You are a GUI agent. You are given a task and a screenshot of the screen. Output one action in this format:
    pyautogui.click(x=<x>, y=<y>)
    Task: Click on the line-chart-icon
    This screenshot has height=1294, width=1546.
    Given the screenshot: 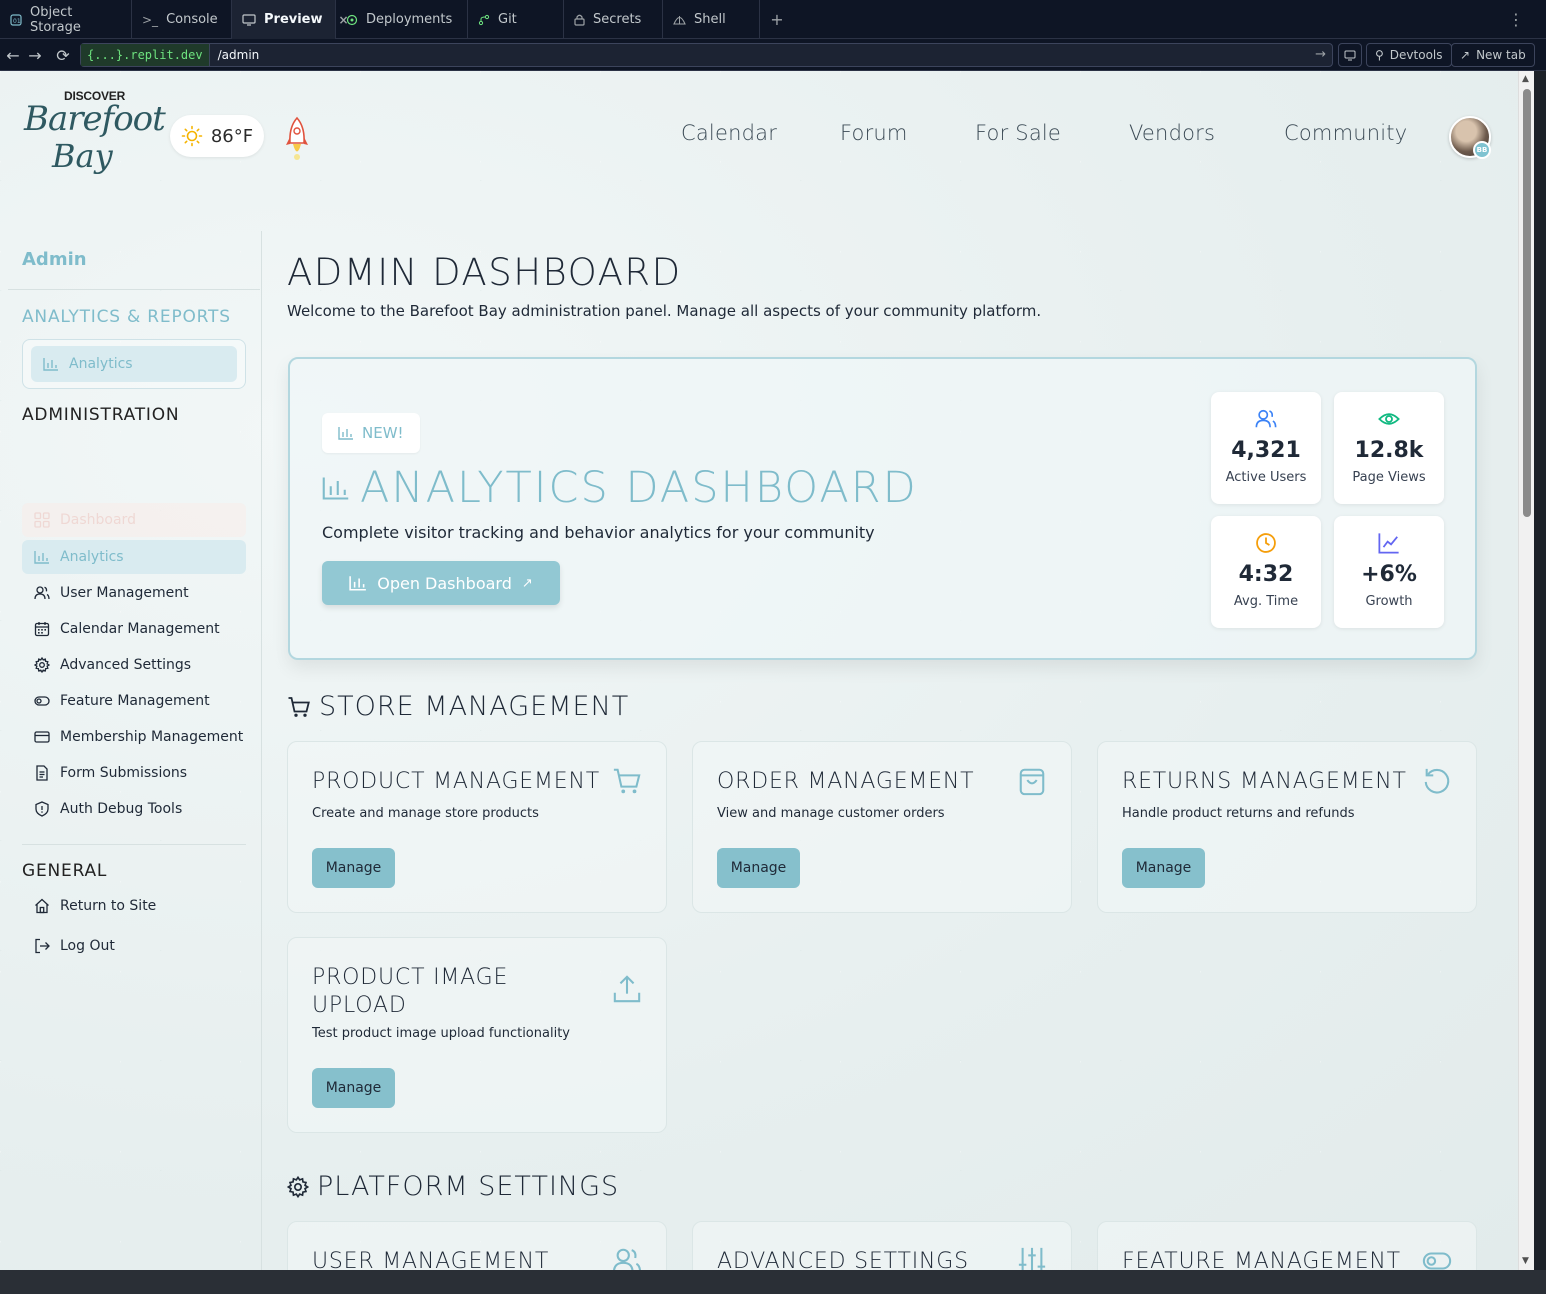 What is the action you would take?
    pyautogui.click(x=1388, y=543)
    